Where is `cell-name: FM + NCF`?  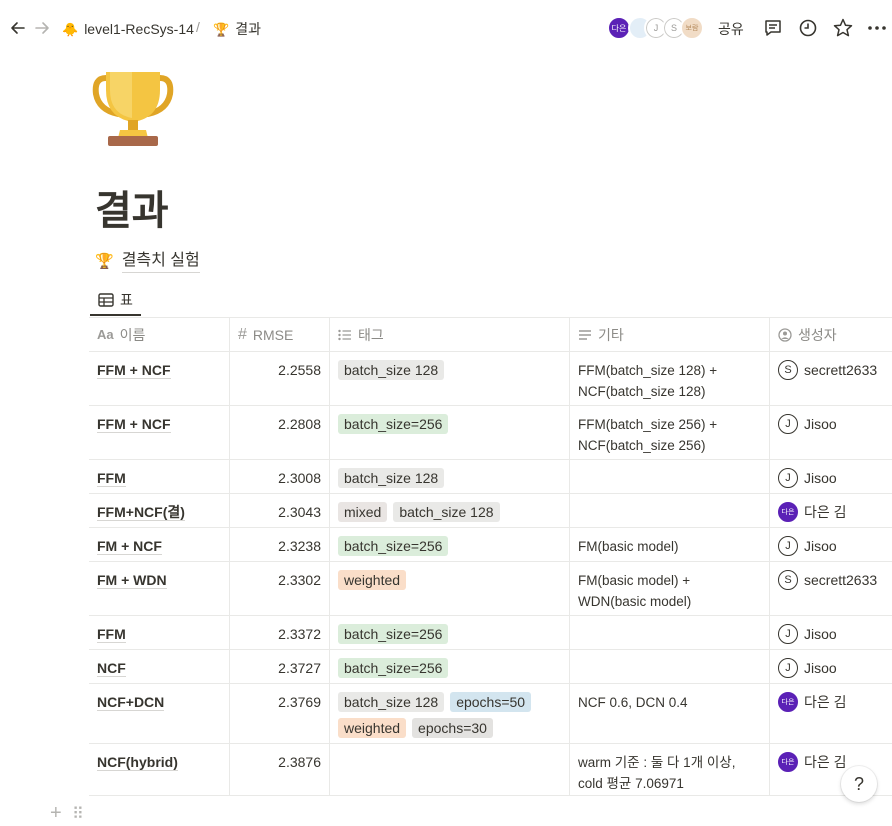 cell-name: FM + NCF is located at coordinates (159, 544).